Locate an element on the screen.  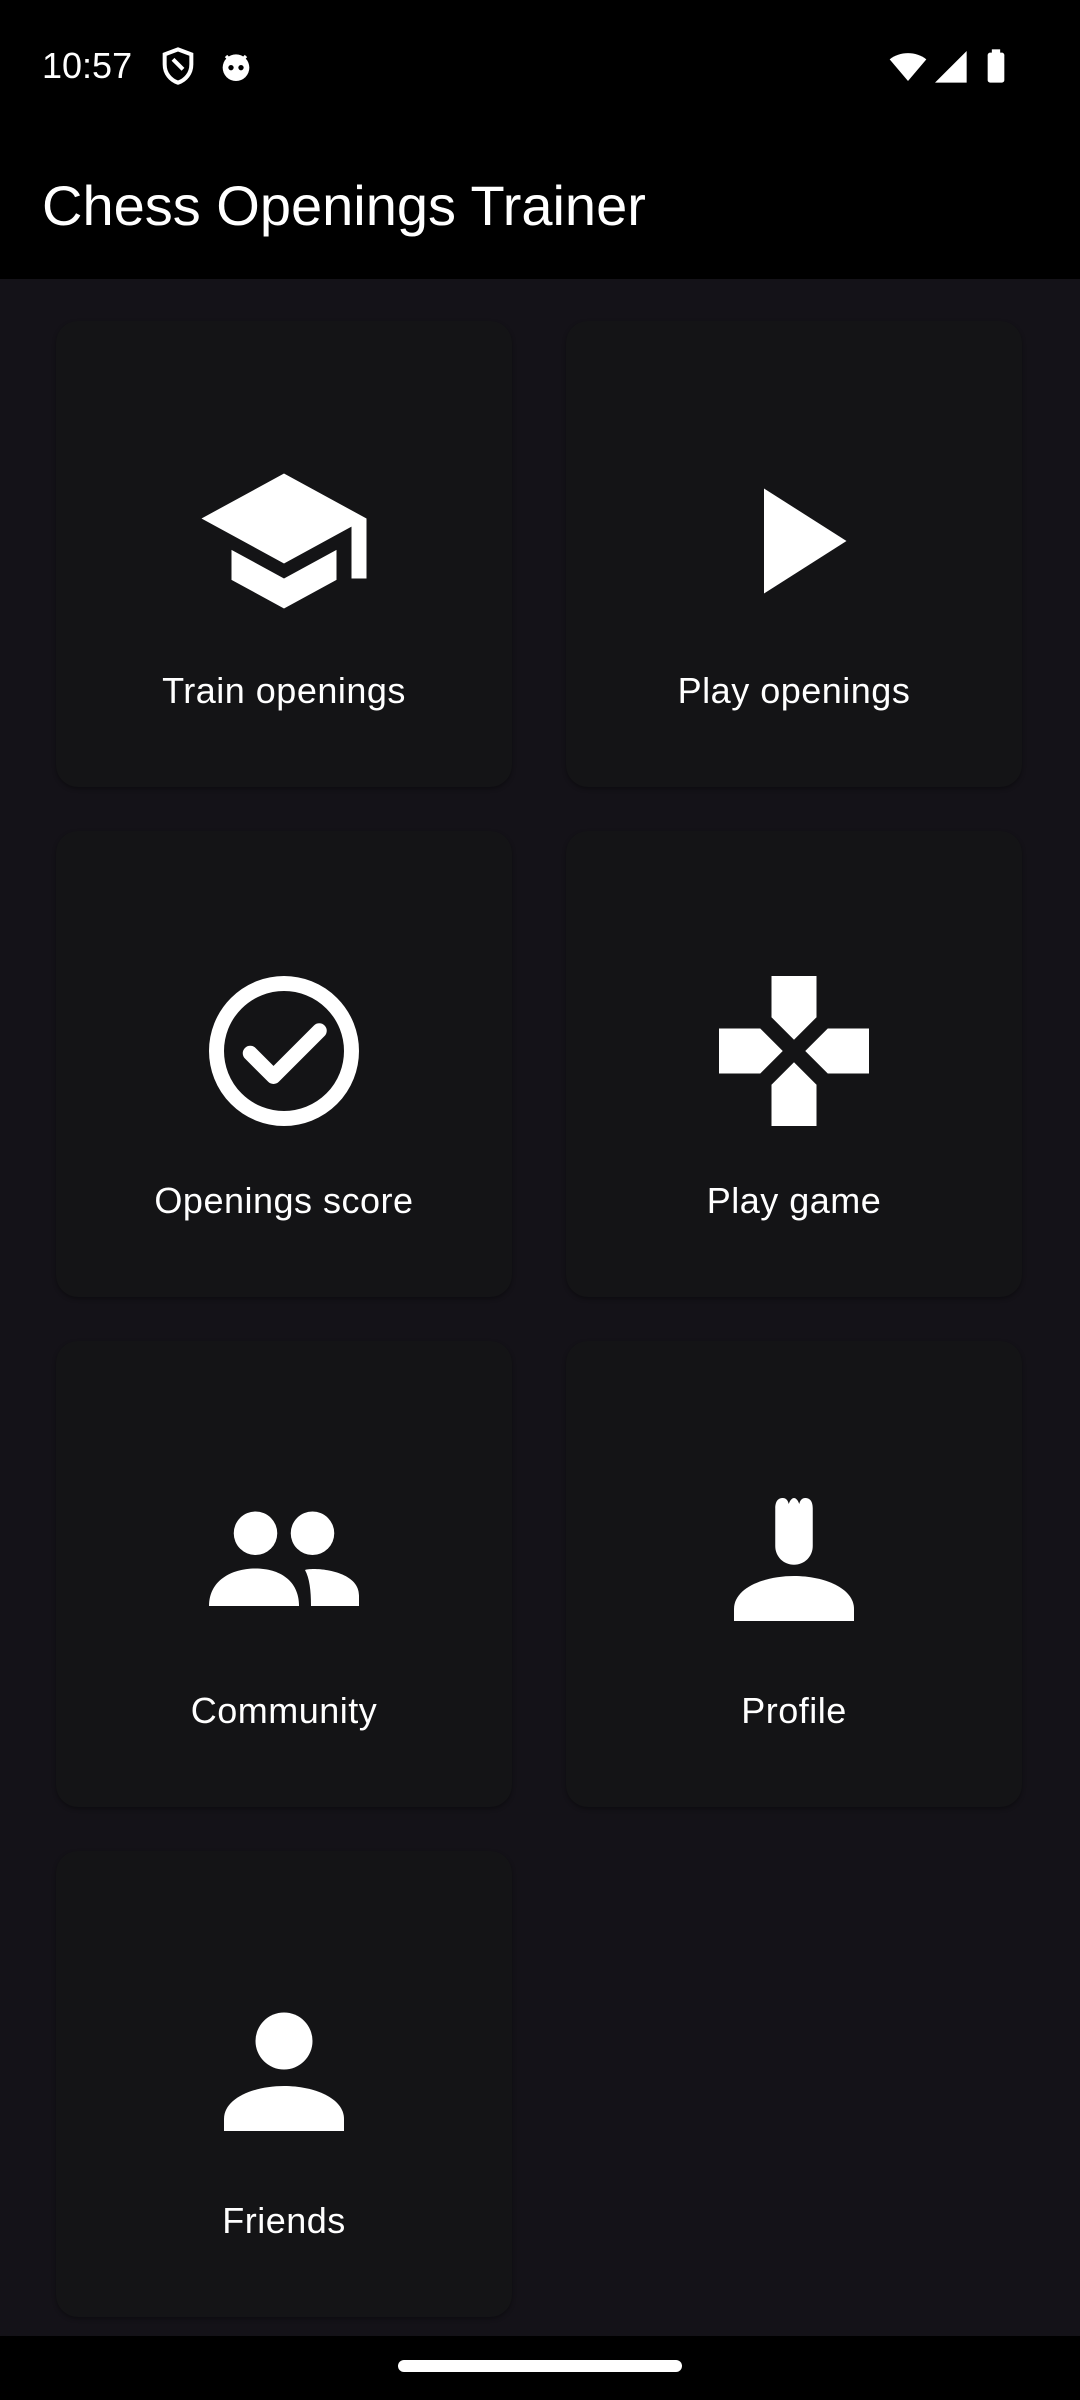
app-title: Chess Openings Trainer is located at coordinates (344, 205).